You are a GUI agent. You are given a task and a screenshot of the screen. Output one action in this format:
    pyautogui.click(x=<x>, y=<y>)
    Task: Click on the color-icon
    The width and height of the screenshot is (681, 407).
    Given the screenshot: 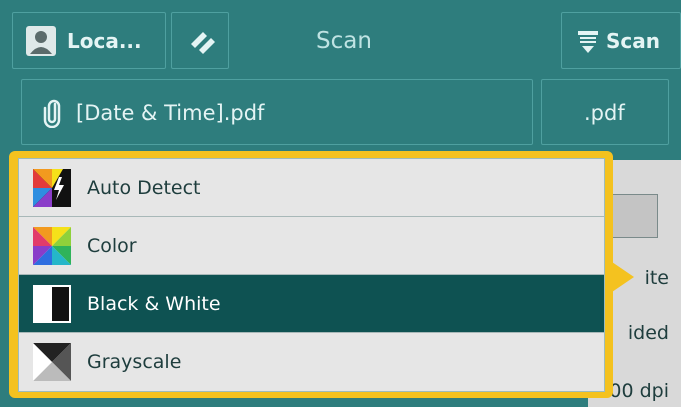 What is the action you would take?
    pyautogui.click(x=52, y=245)
    